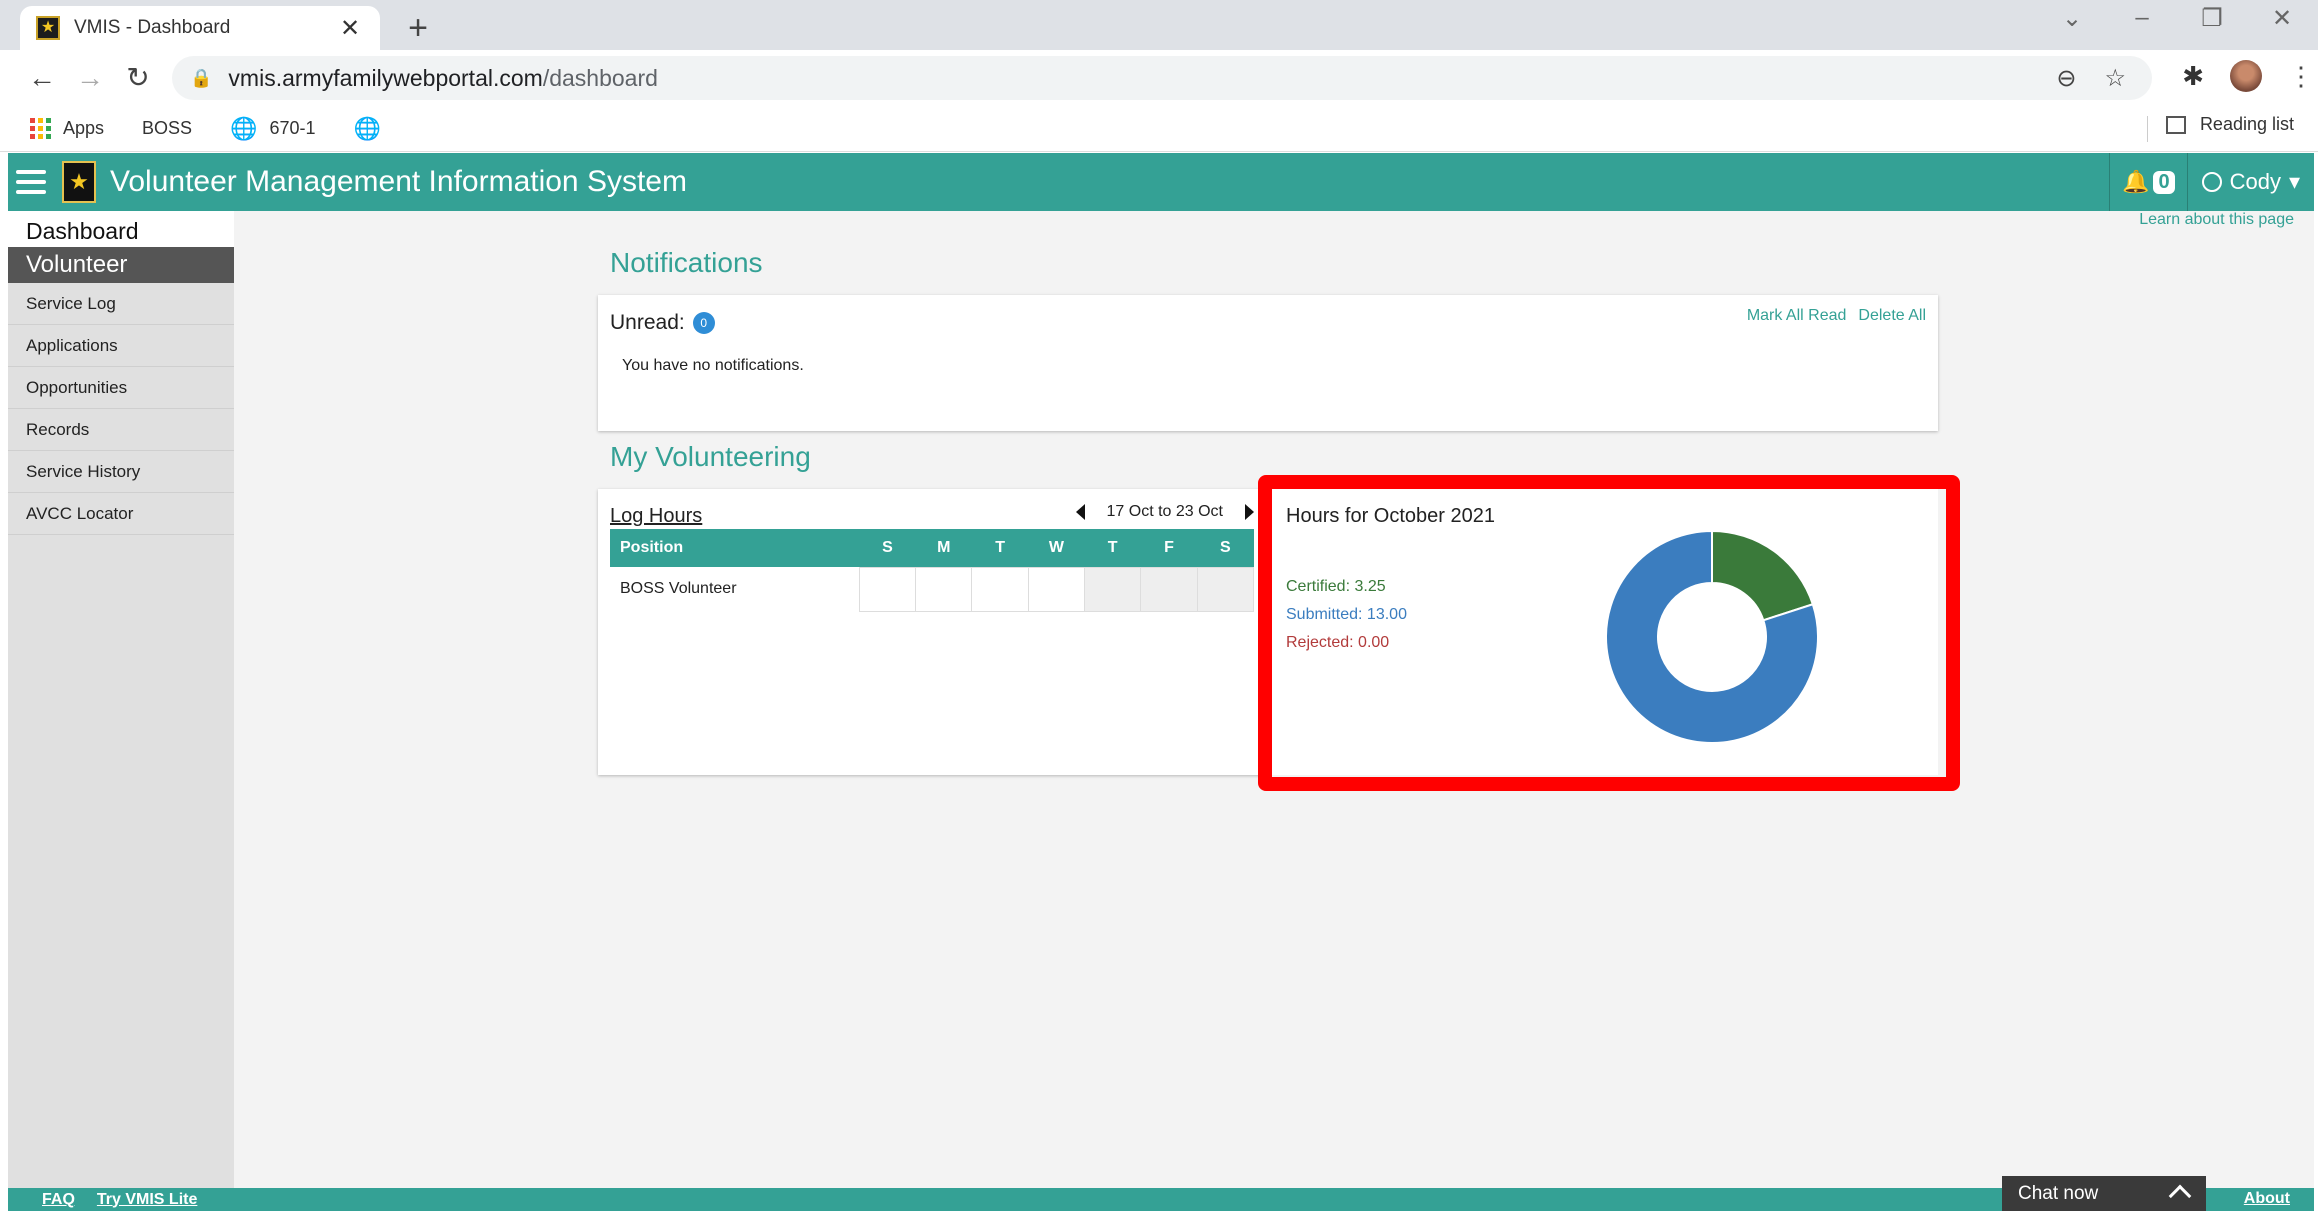 The image size is (2318, 1211). I want to click on apps-grid-icon, so click(40, 128).